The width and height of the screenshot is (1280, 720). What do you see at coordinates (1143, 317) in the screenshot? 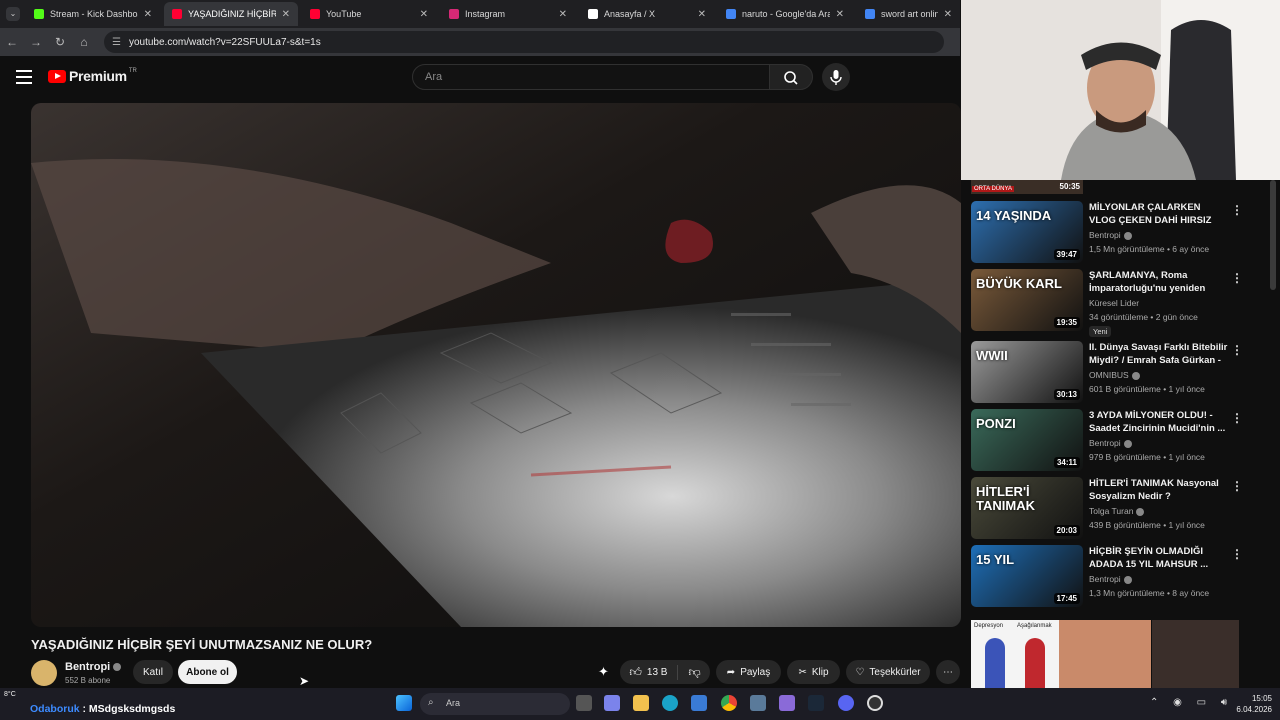
I see `recommended-meta: 34 görüntüleme • 2 gün önce` at bounding box center [1143, 317].